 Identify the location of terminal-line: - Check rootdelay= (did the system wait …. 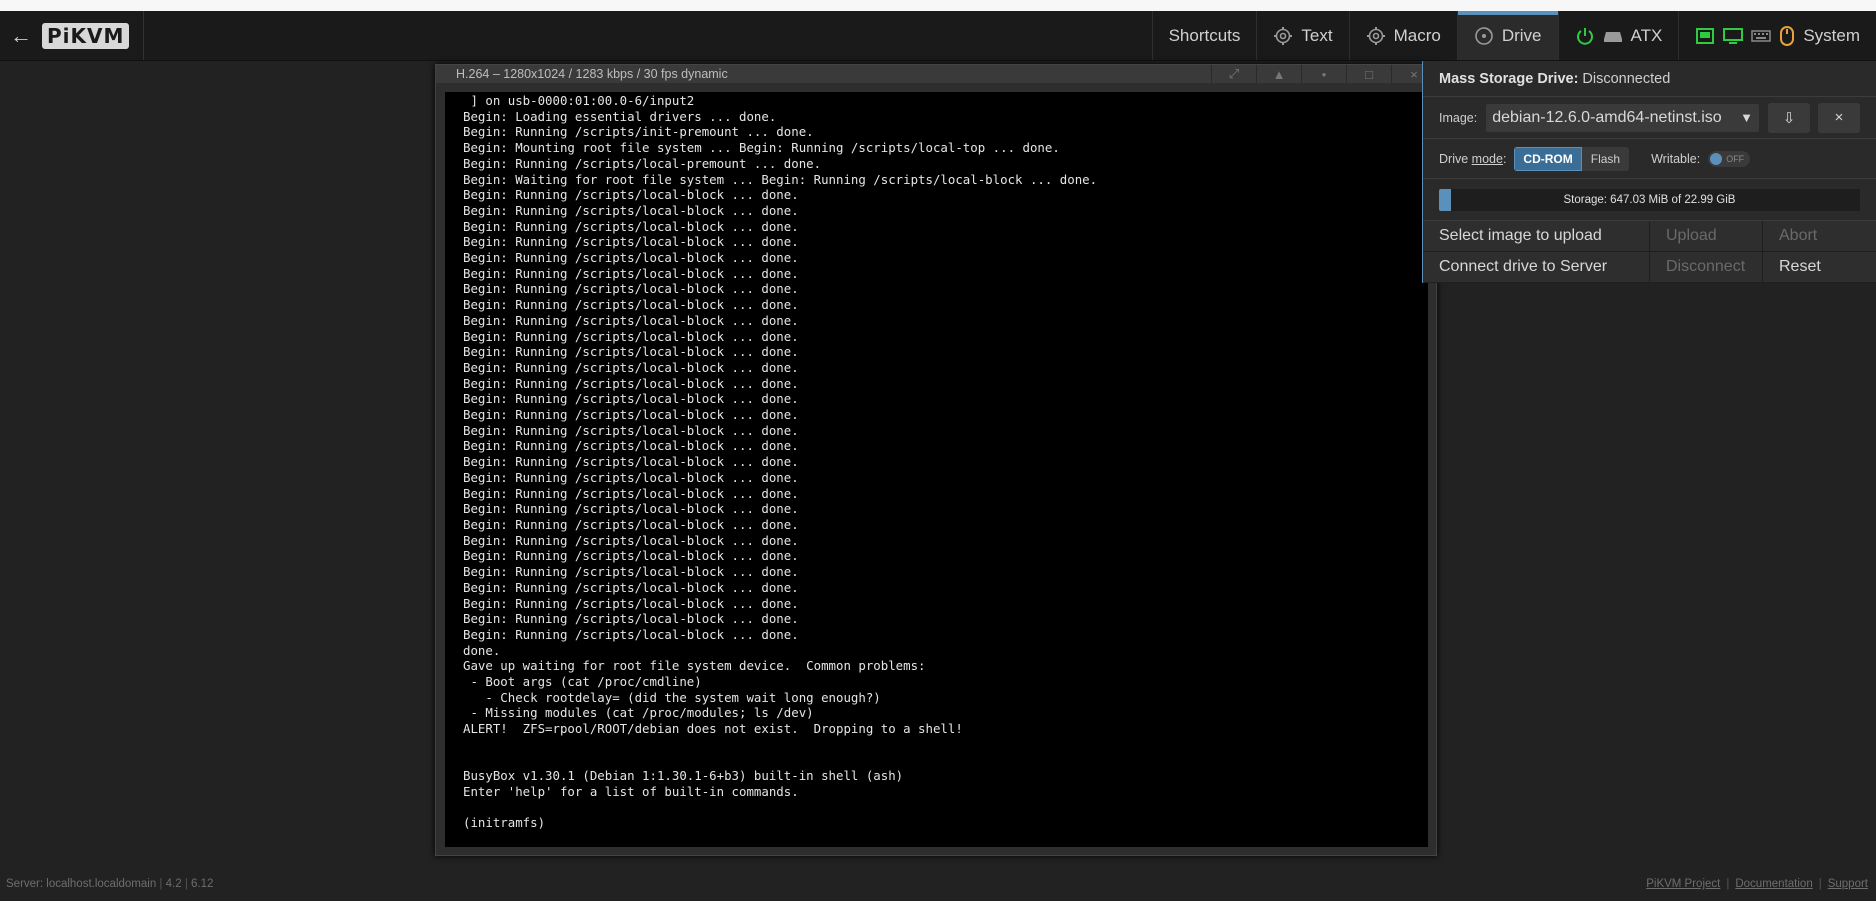
(672, 697).